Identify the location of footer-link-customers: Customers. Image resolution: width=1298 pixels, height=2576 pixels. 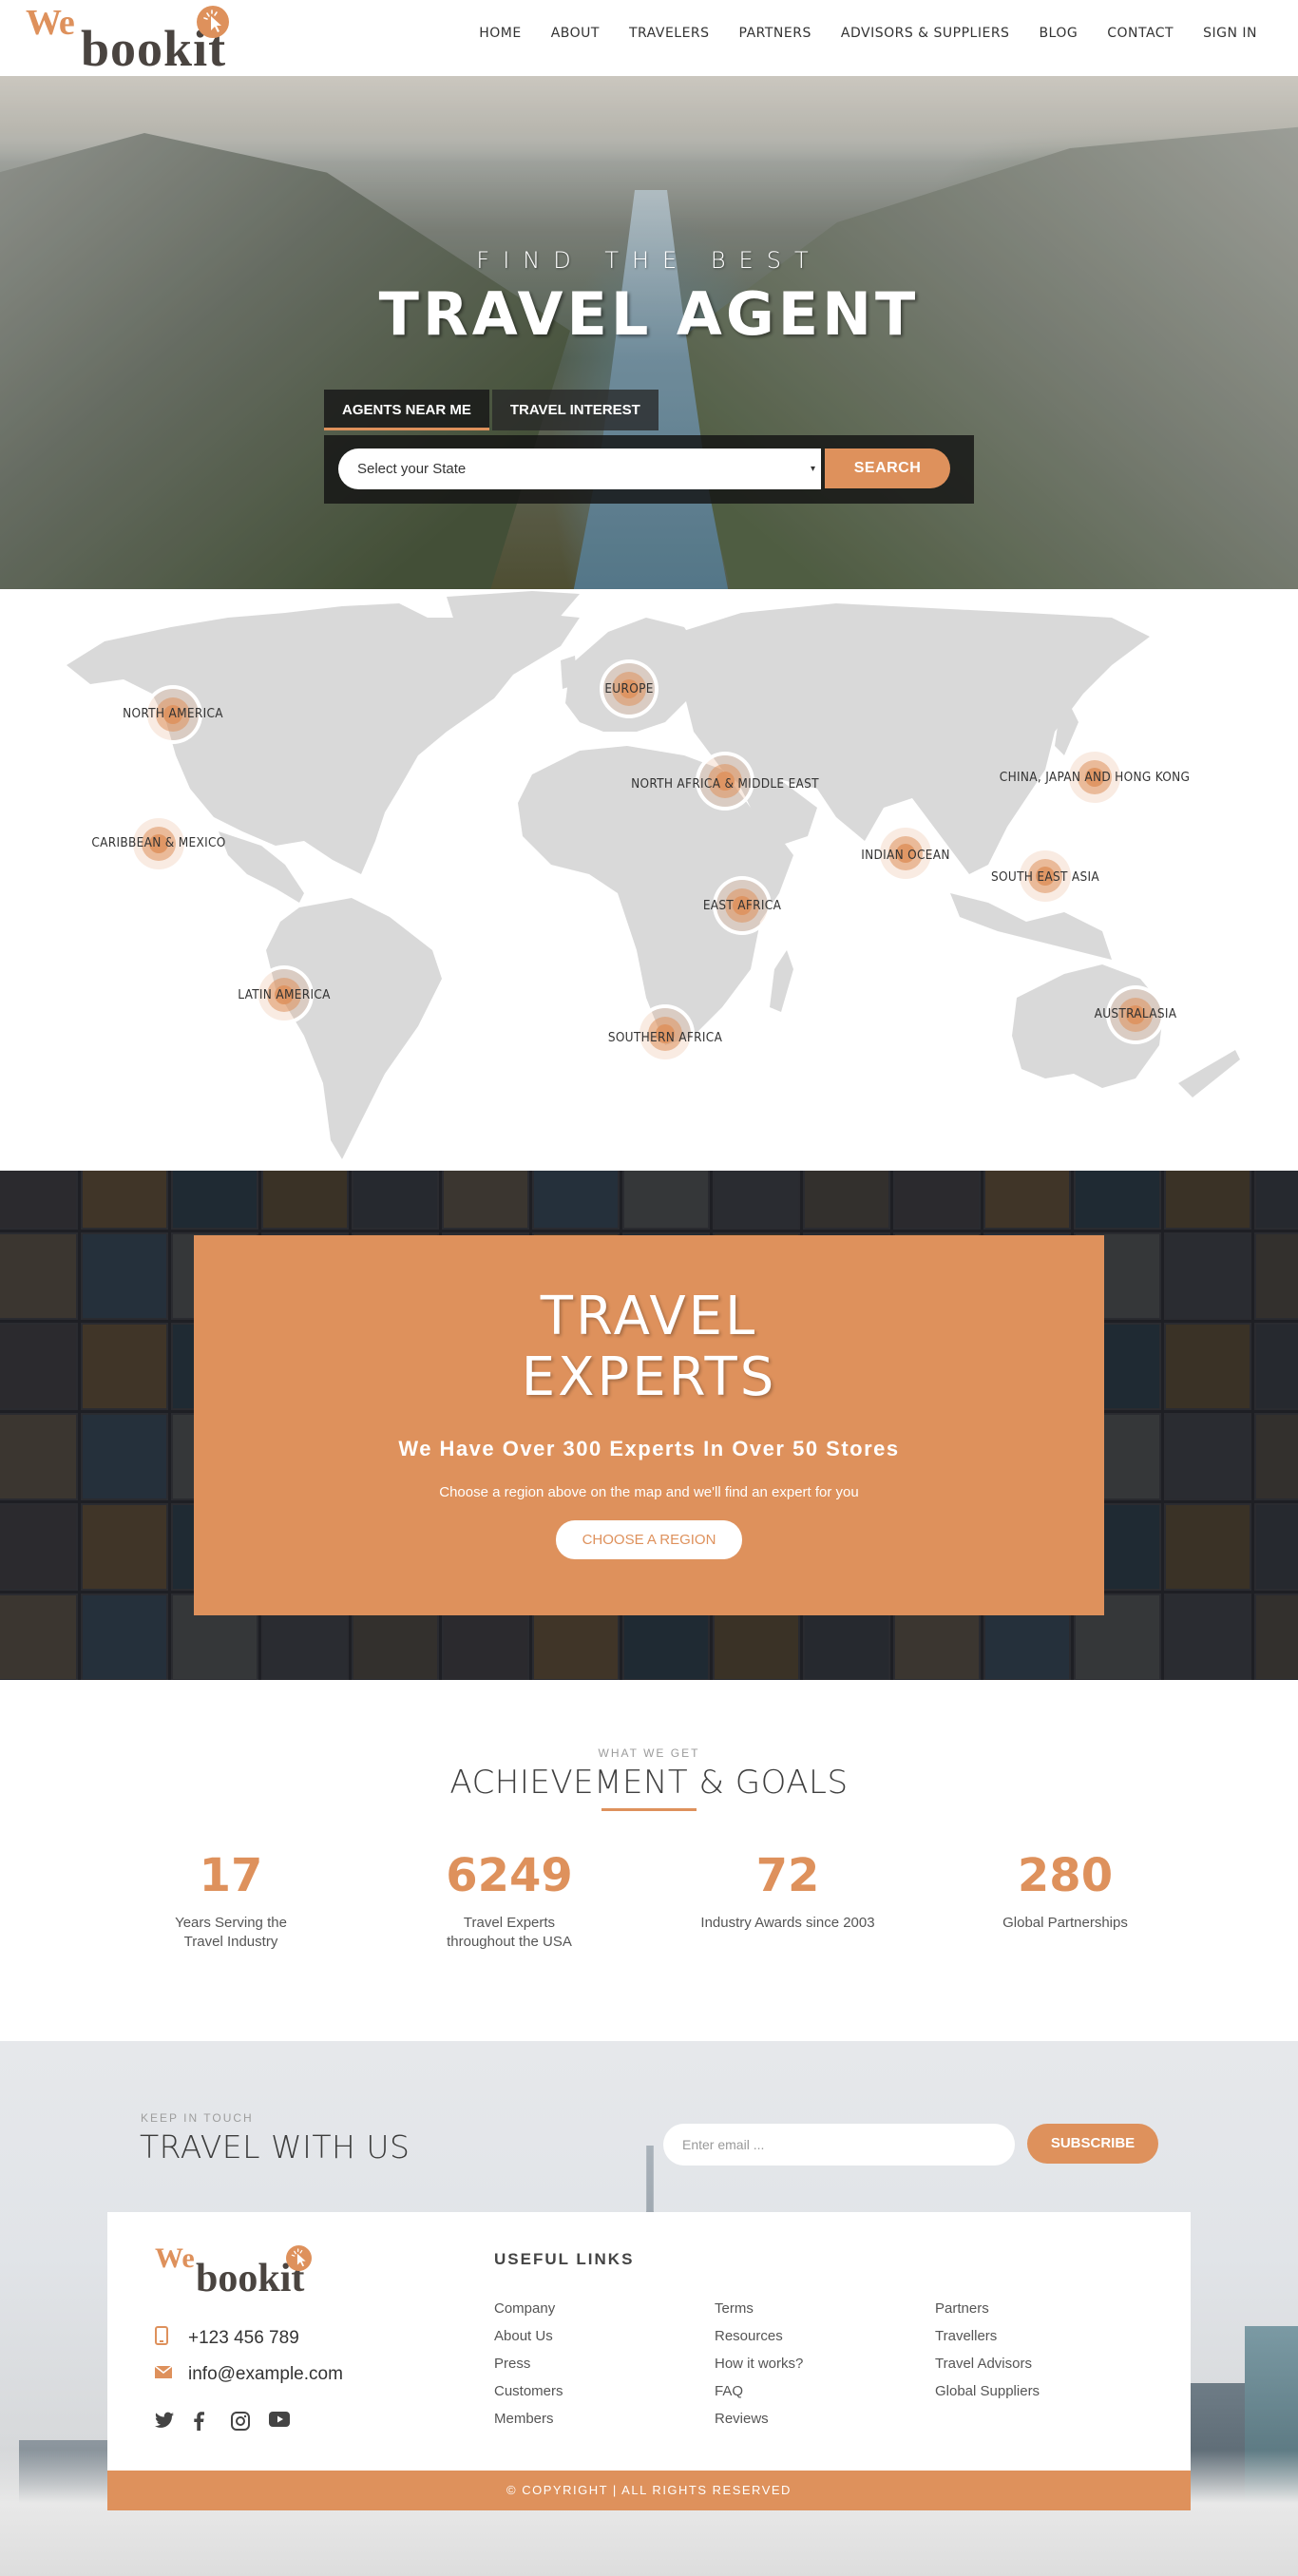
(528, 2396).